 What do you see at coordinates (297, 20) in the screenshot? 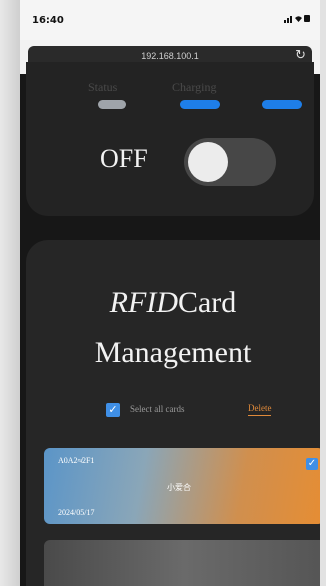
I see `signal-wifi-battery-icon` at bounding box center [297, 20].